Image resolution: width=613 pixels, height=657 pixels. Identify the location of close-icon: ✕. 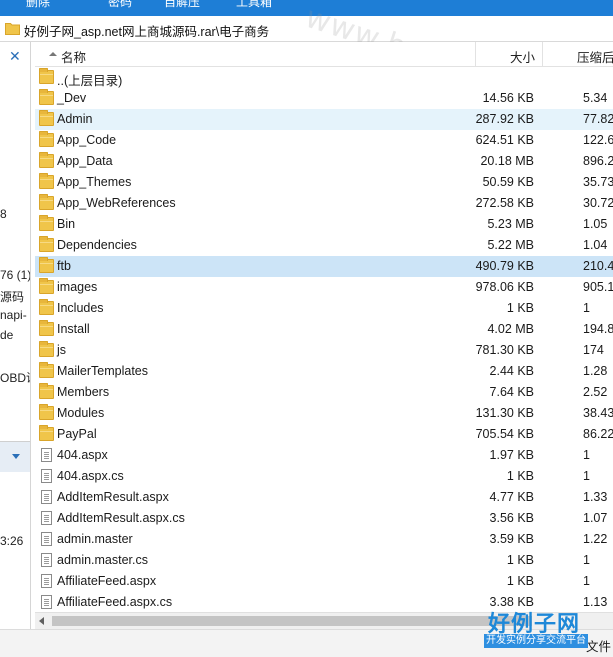
(15, 56).